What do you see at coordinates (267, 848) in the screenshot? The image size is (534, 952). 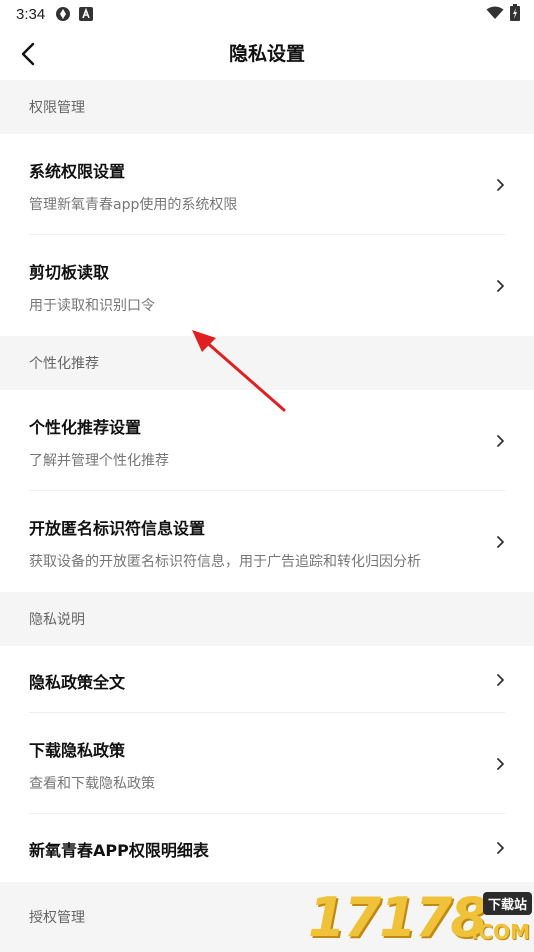 I see `list-item-permission-details: 新氧青春APP权限明细表` at bounding box center [267, 848].